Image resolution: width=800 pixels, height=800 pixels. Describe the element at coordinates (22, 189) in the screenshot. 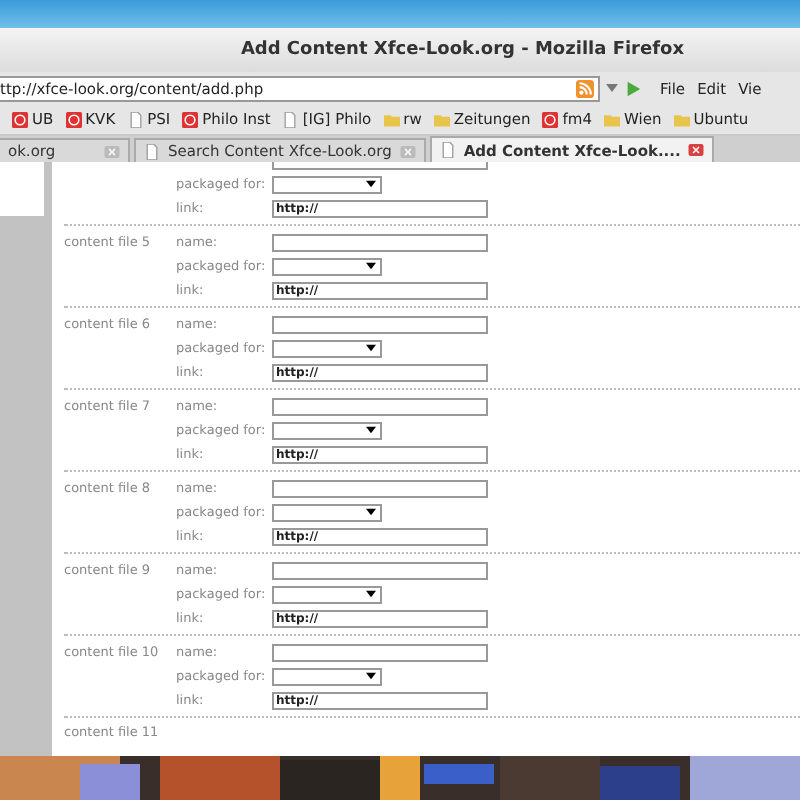

I see `sidebar-panel` at that location.